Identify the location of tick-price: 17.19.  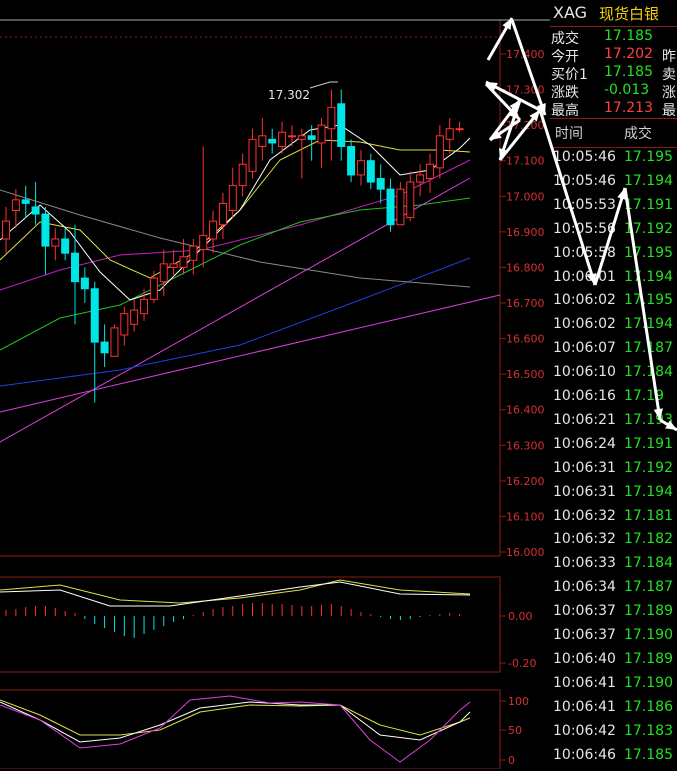
(644, 396).